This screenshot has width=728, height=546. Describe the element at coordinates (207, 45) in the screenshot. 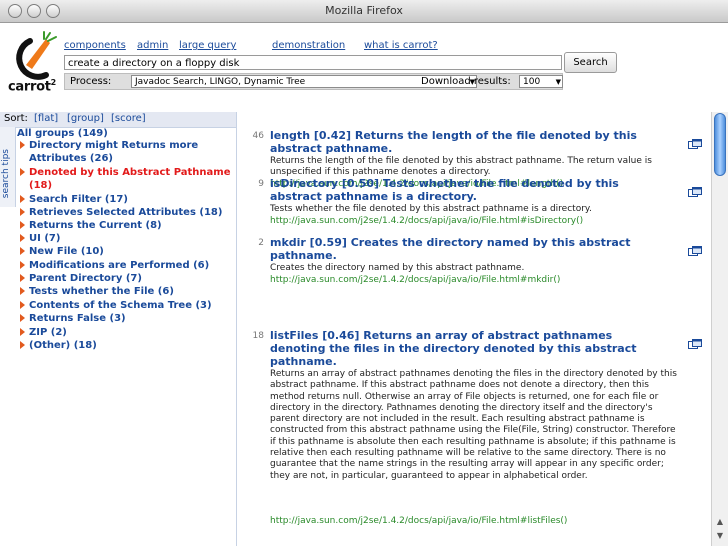

I see `nav-large-query: large query` at that location.